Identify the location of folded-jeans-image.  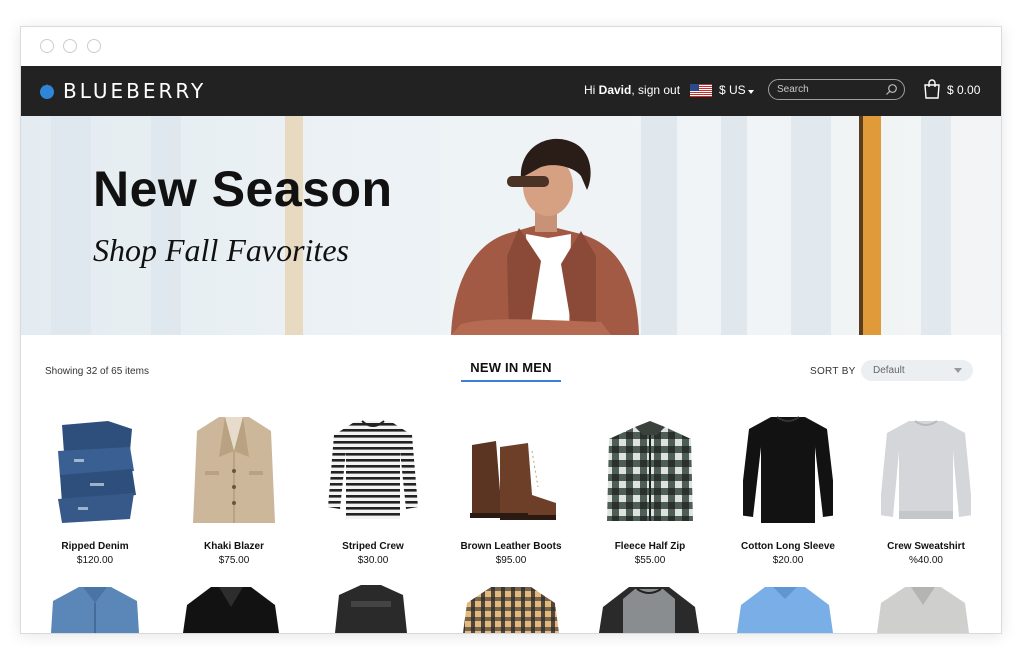
(95, 471).